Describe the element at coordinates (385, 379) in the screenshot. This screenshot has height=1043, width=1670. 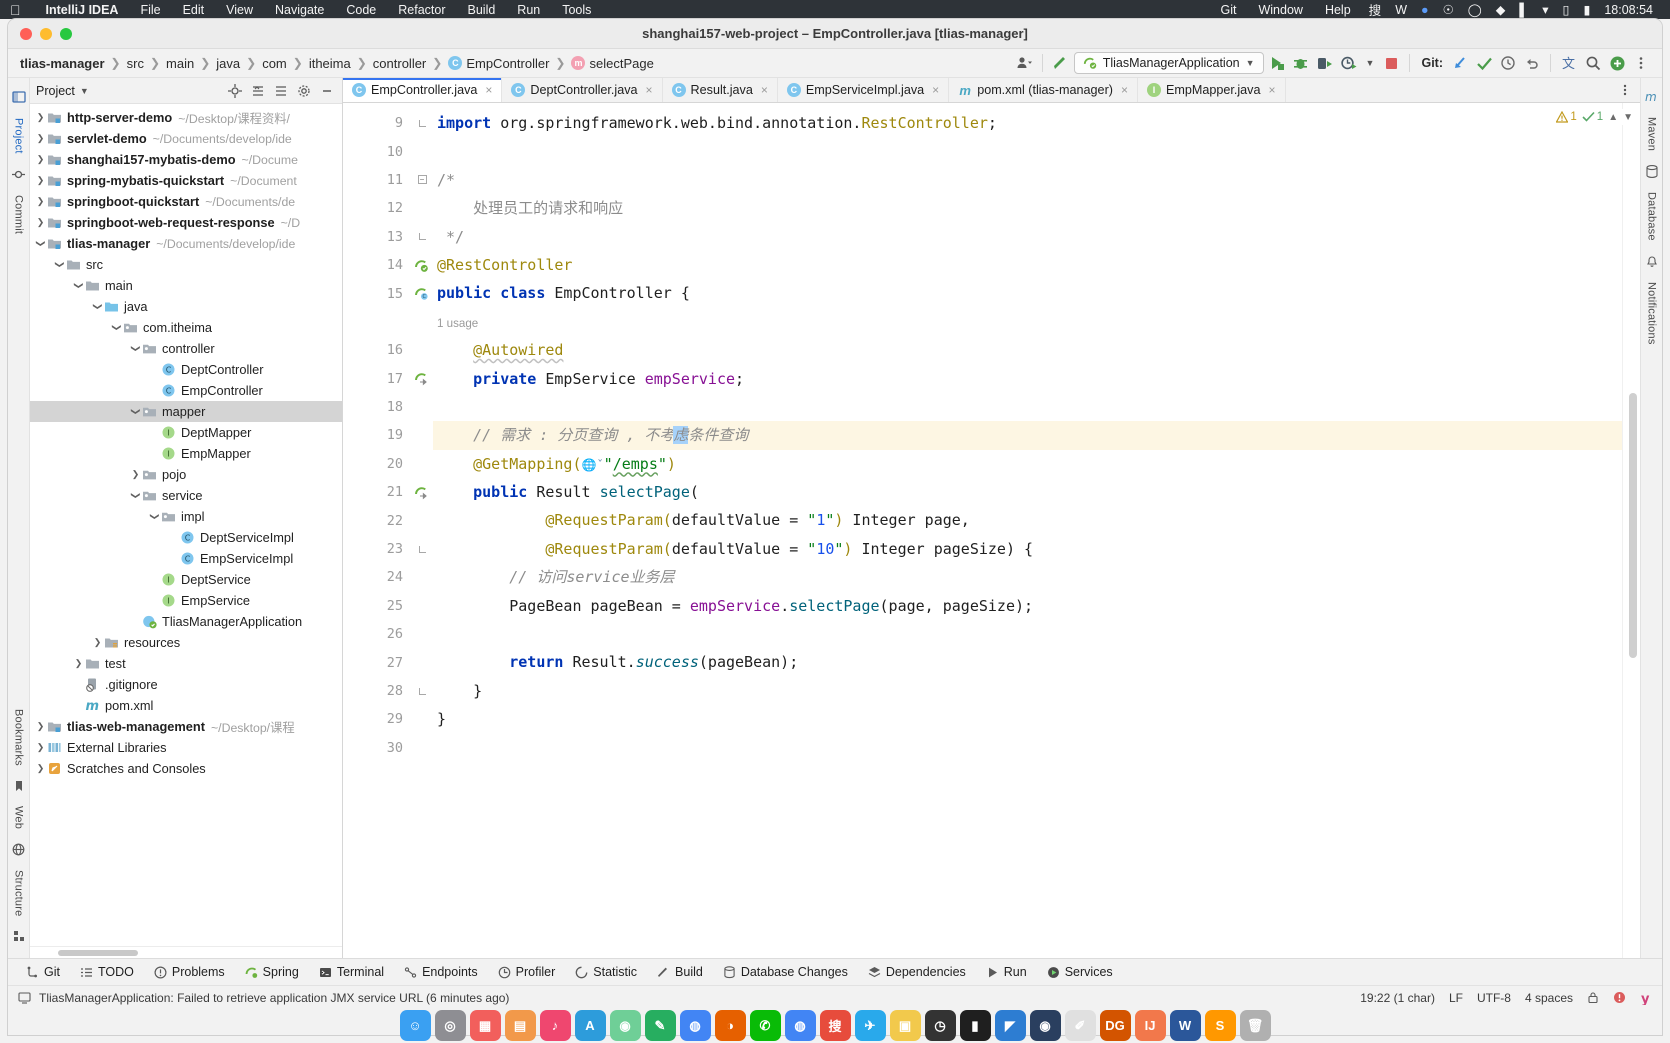
I see `line-number-17: 17` at that location.